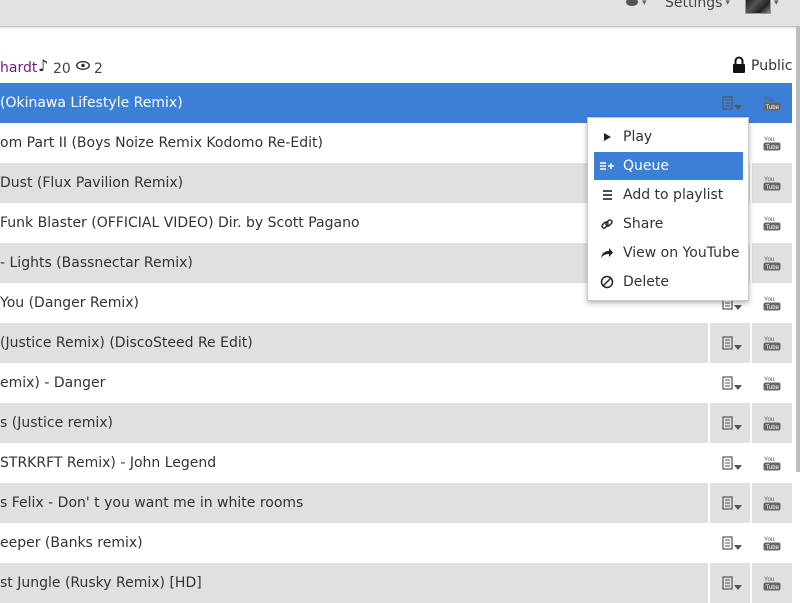  Describe the element at coordinates (607, 224) in the screenshot. I see `link-icon` at that location.